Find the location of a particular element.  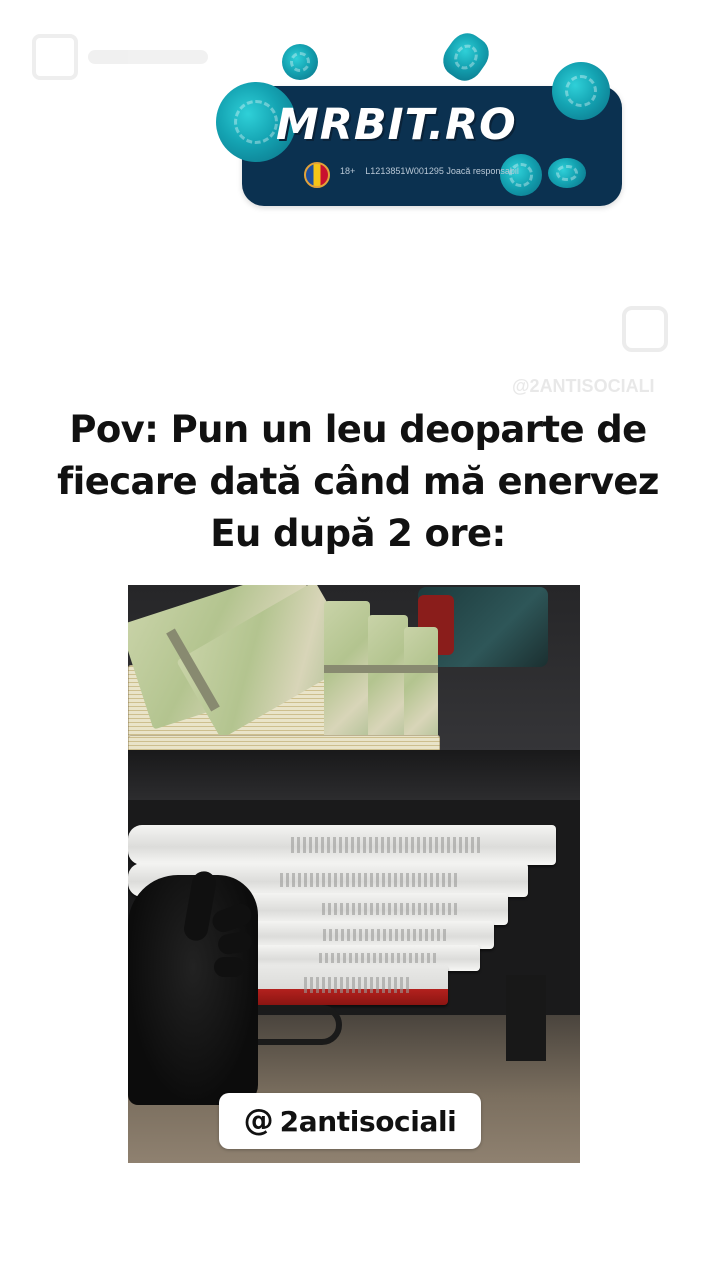

age-badge: 18+ is located at coordinates (348, 171).